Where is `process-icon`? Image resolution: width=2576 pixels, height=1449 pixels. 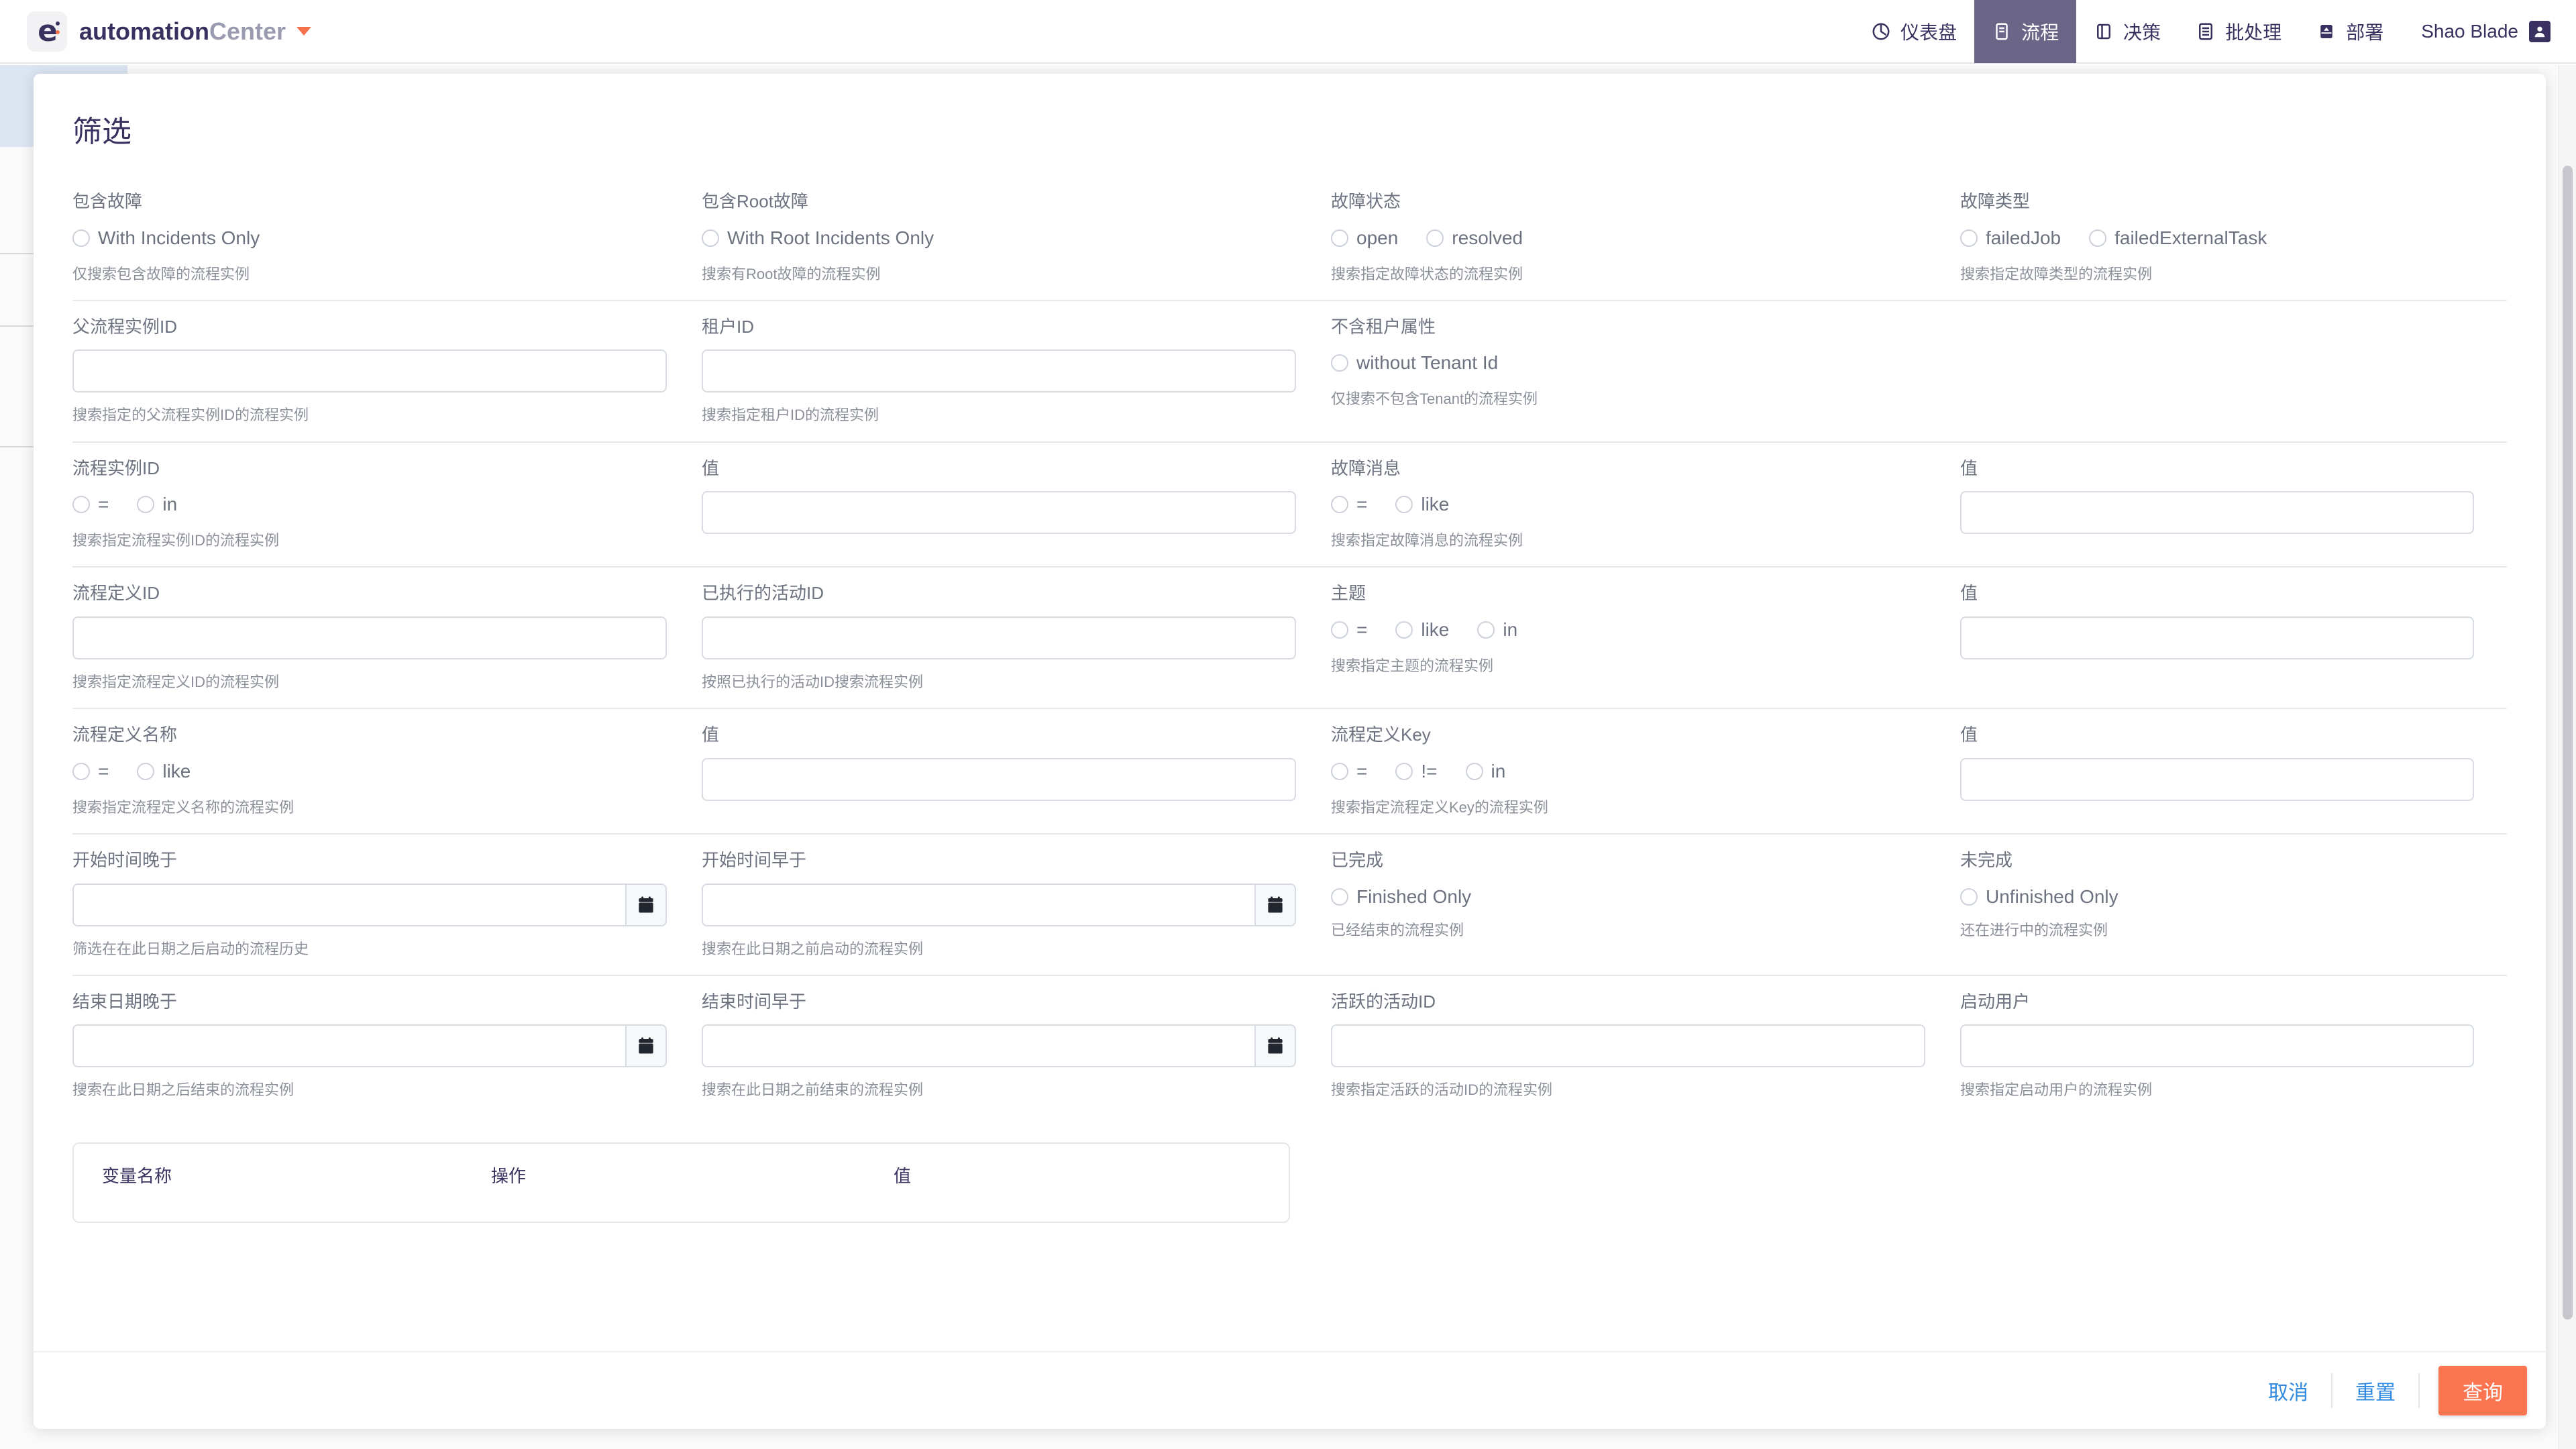 process-icon is located at coordinates (2002, 31).